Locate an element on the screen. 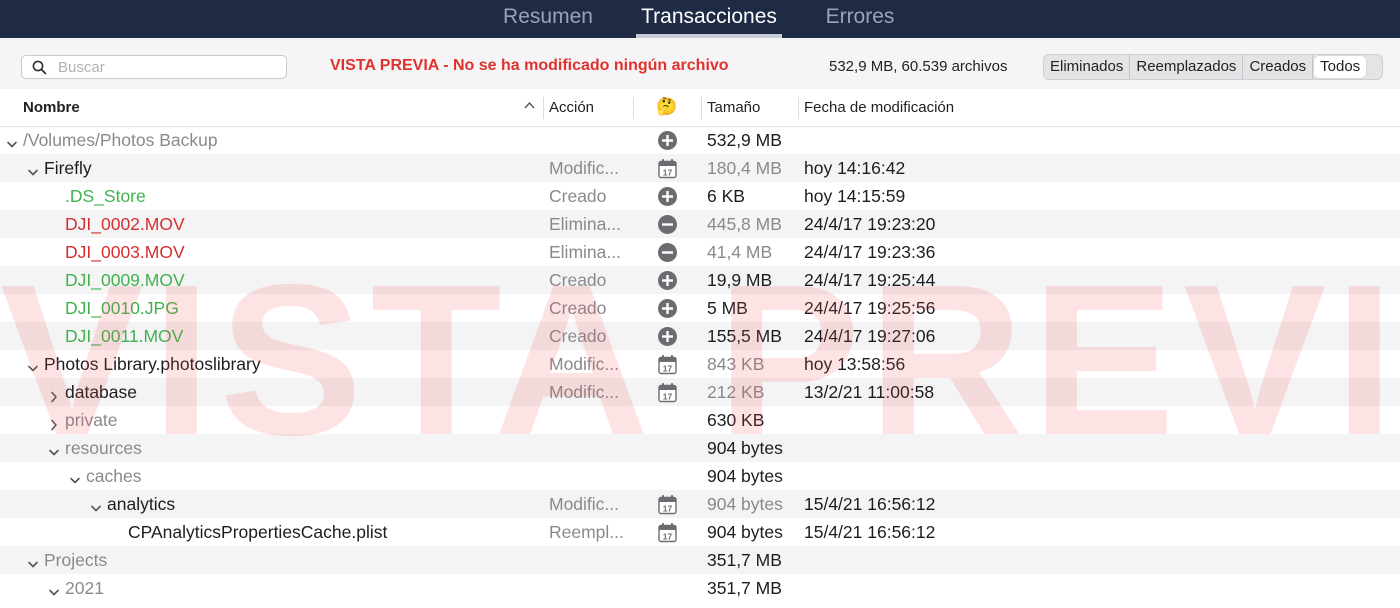  column-action: Acción is located at coordinates (571, 107).